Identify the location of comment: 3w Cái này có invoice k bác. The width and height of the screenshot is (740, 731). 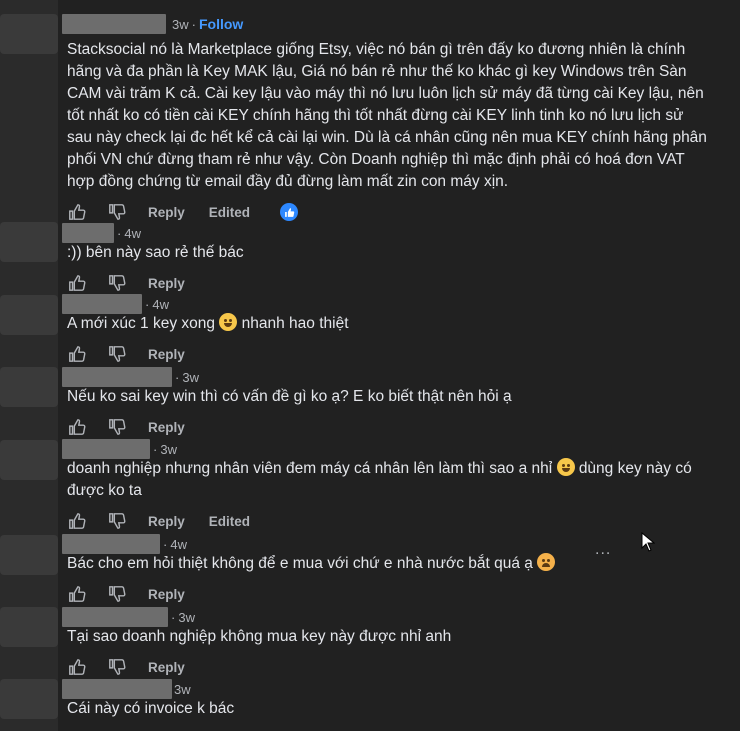
(396, 699).